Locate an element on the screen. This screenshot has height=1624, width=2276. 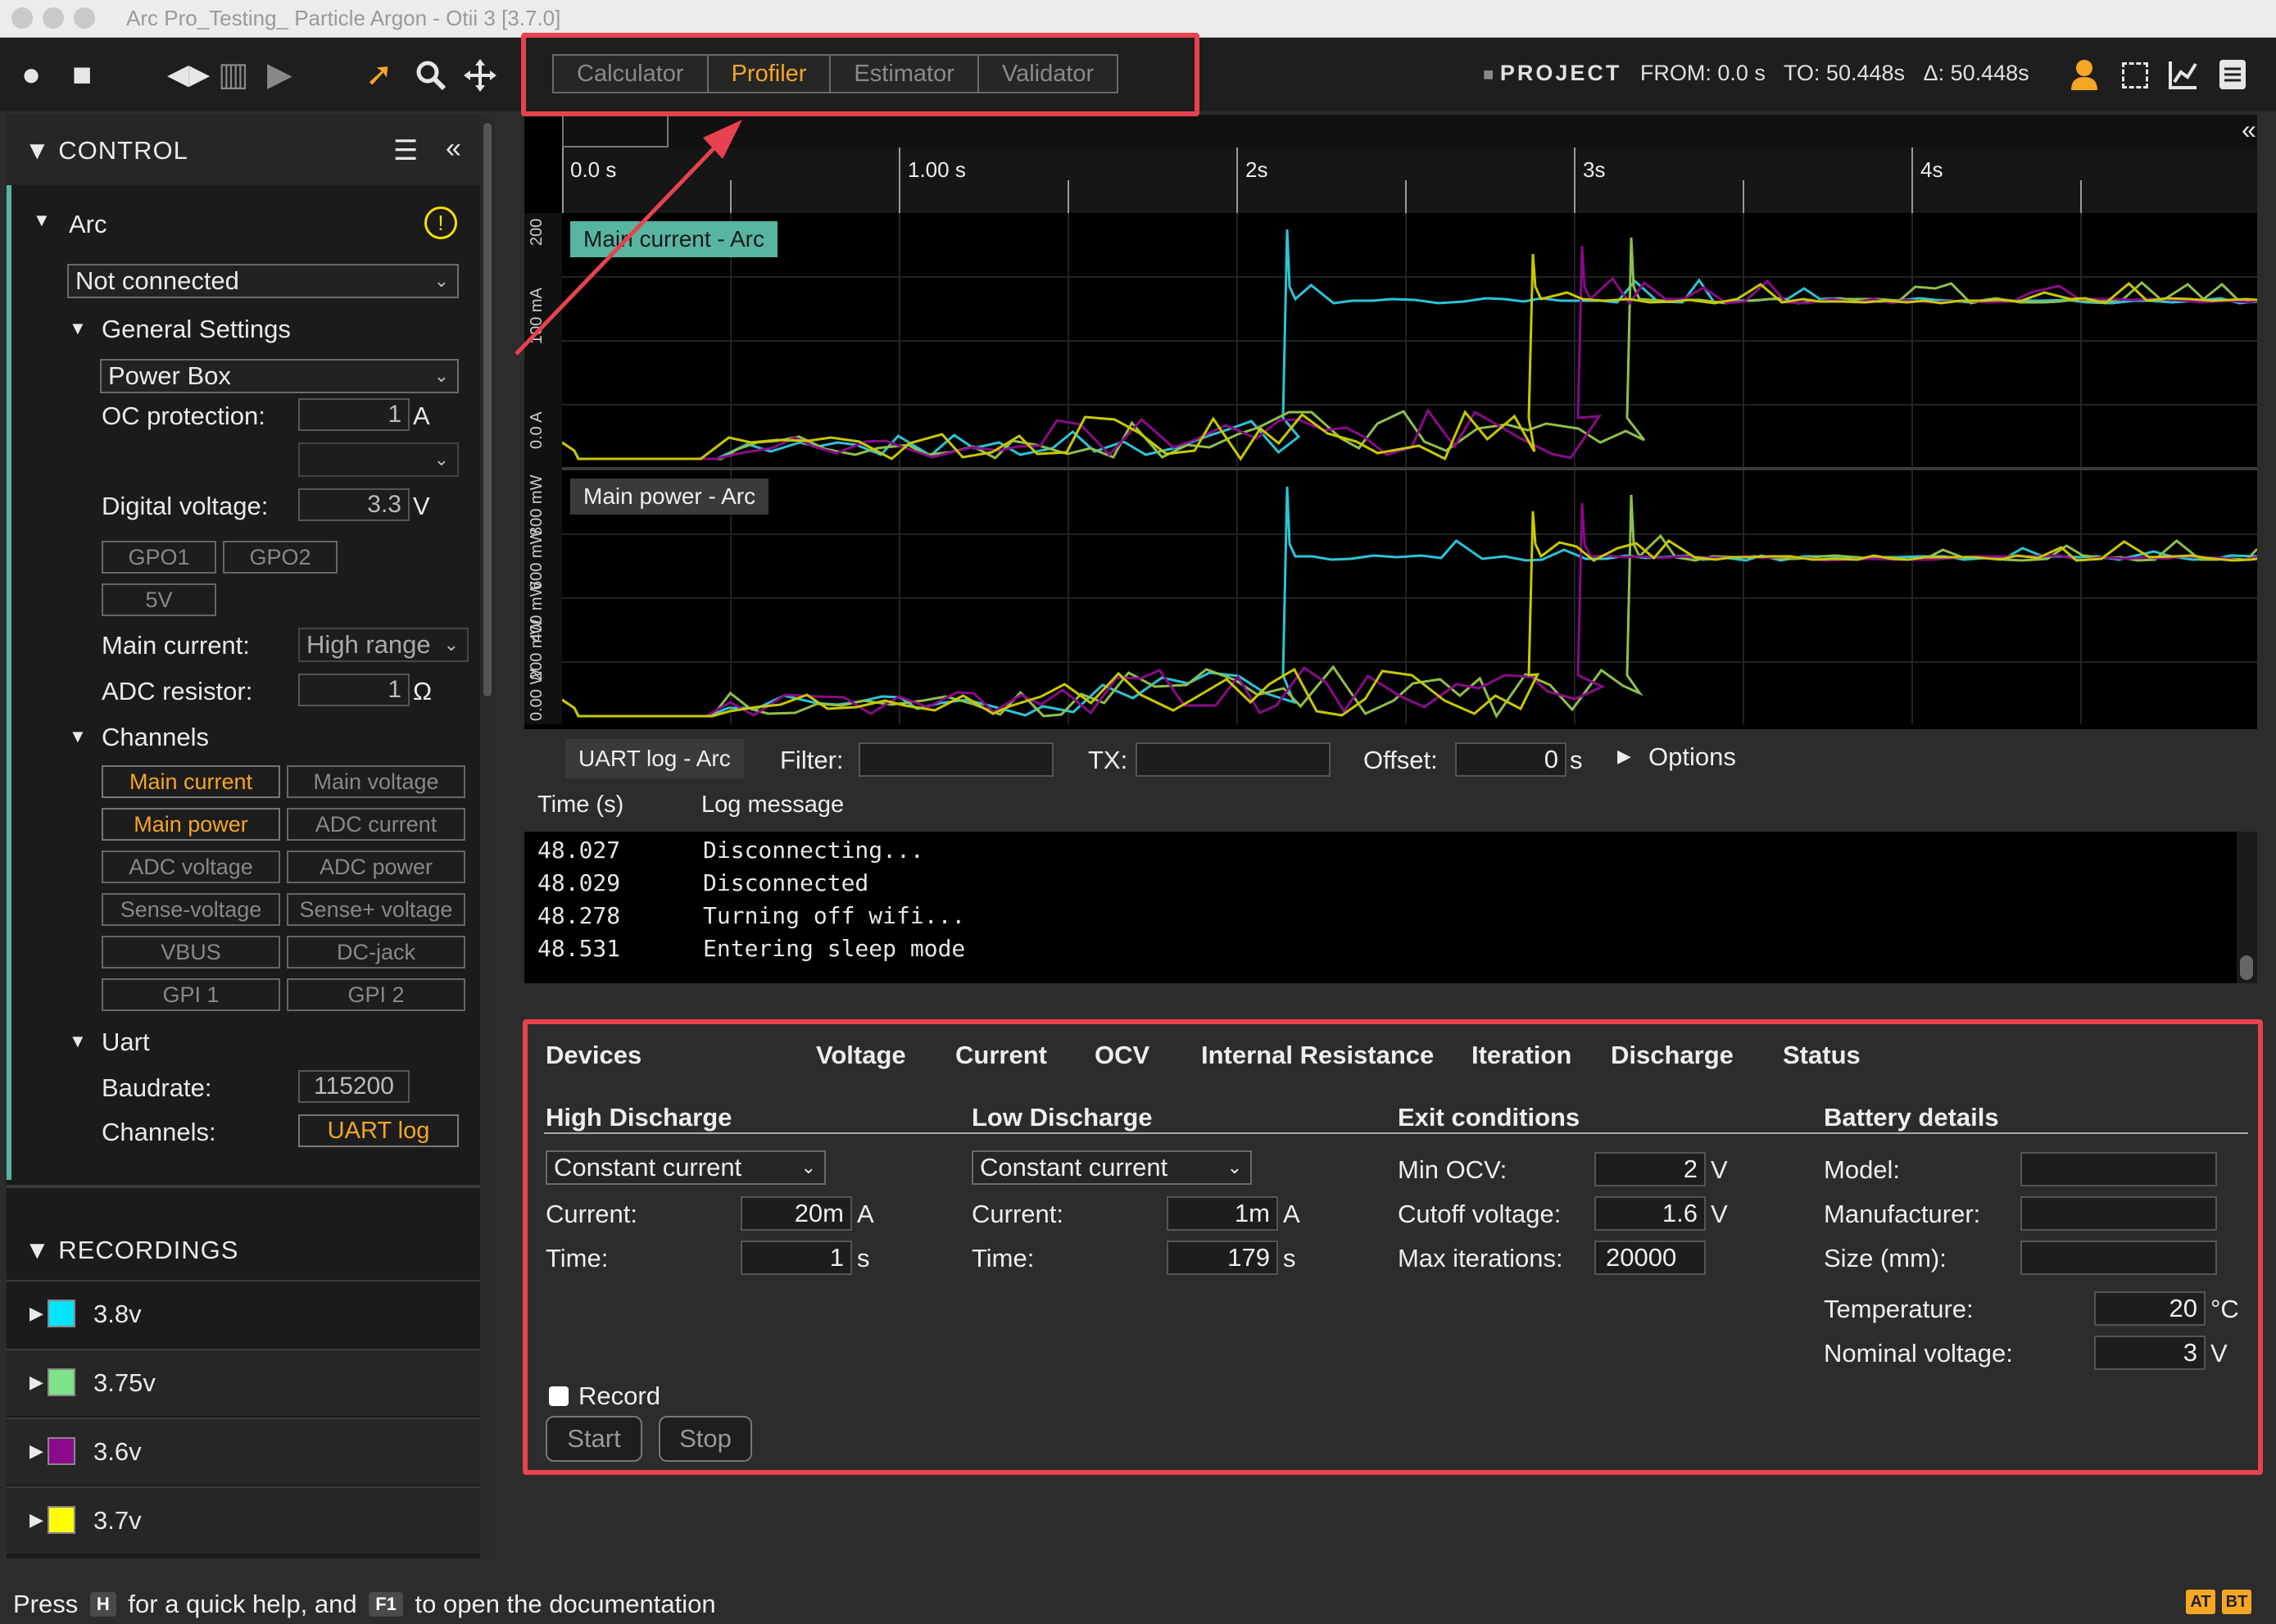
log-time: 48.027 is located at coordinates (579, 850).